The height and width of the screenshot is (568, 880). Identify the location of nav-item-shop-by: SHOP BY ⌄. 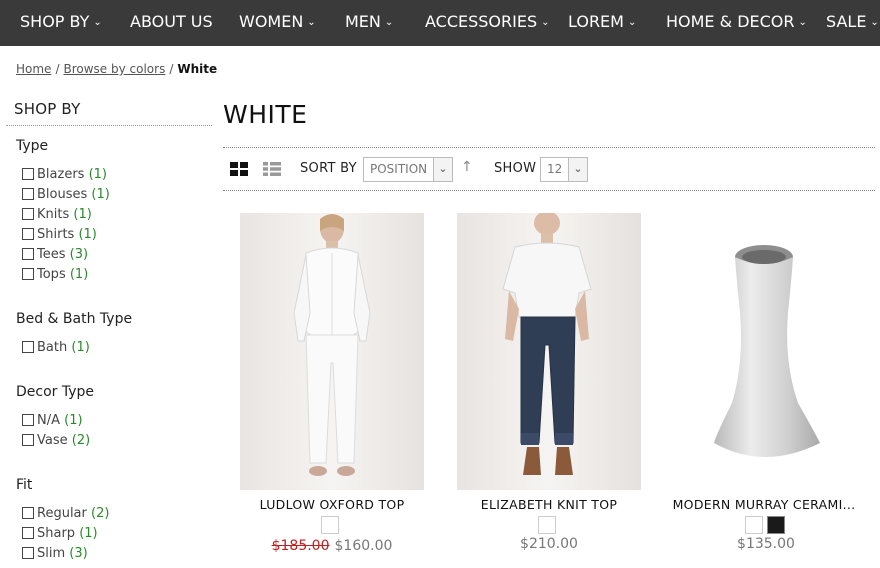
(61, 23).